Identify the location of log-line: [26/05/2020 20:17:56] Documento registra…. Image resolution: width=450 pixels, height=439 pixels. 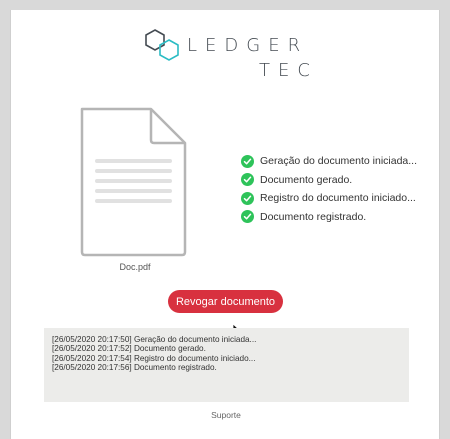
(134, 368).